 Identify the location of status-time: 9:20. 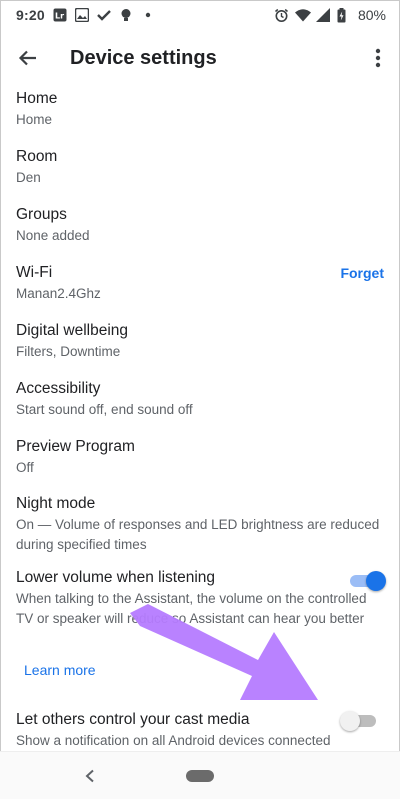
(30, 15).